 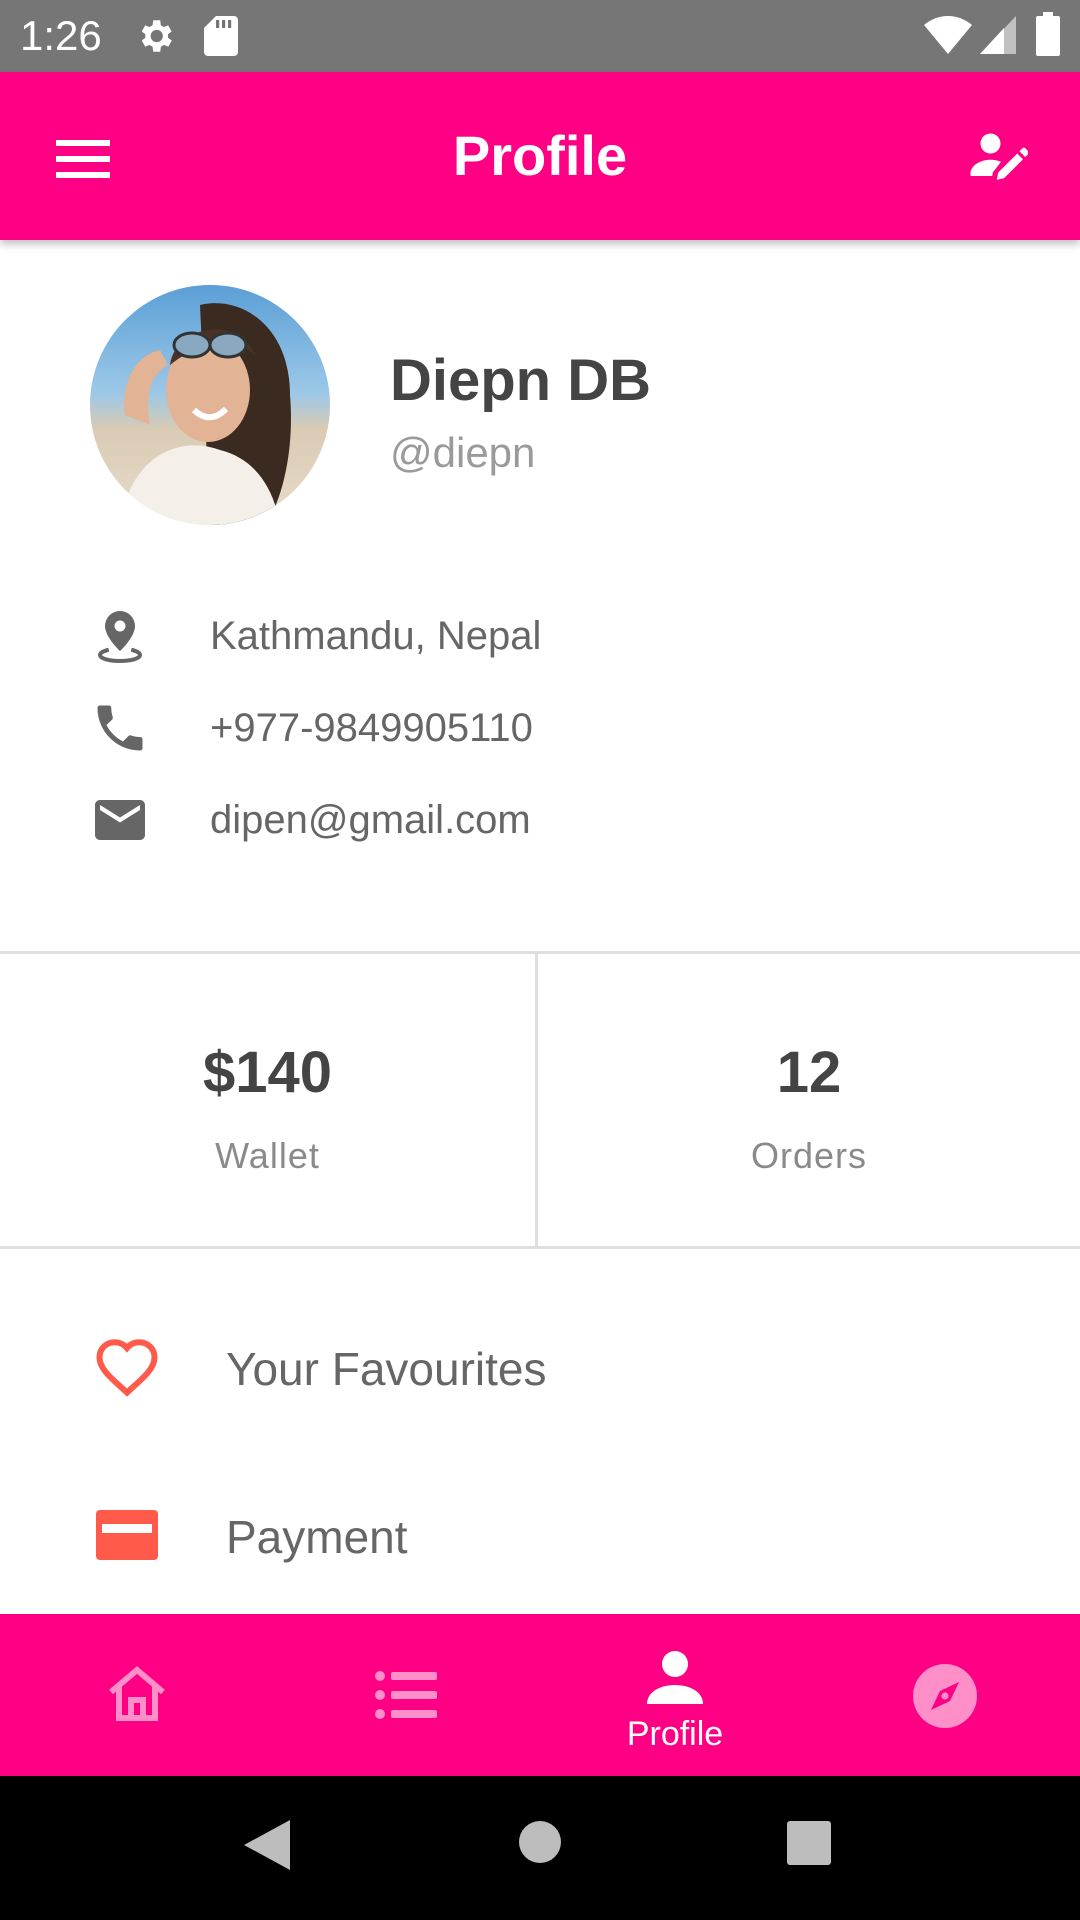 What do you see at coordinates (520, 380) in the screenshot?
I see `profile-name: Diepn DB` at bounding box center [520, 380].